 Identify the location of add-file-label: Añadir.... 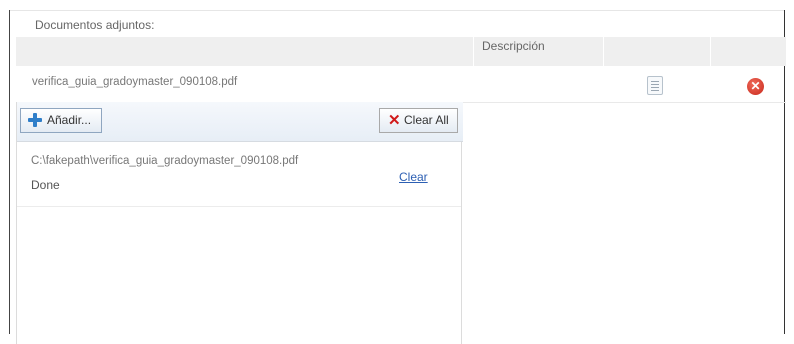
(69, 120).